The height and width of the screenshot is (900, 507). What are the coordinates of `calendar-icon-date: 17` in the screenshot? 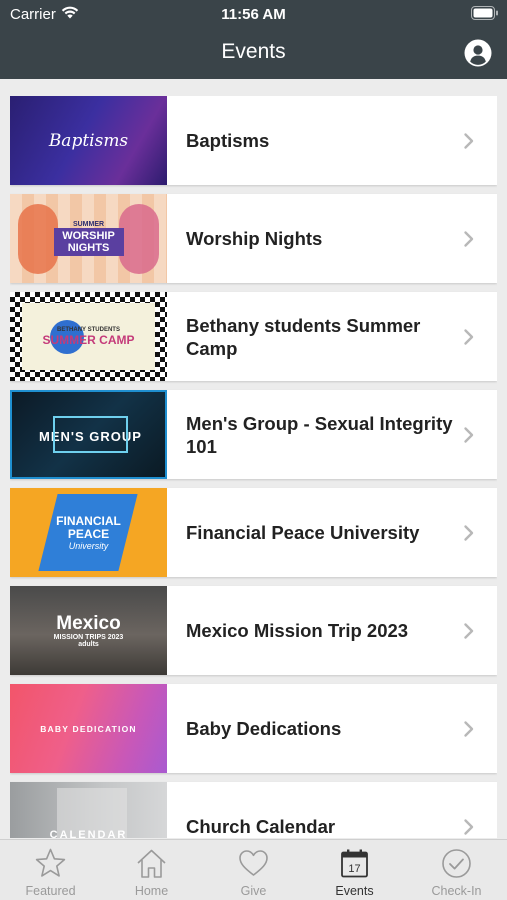 It's located at (354, 869).